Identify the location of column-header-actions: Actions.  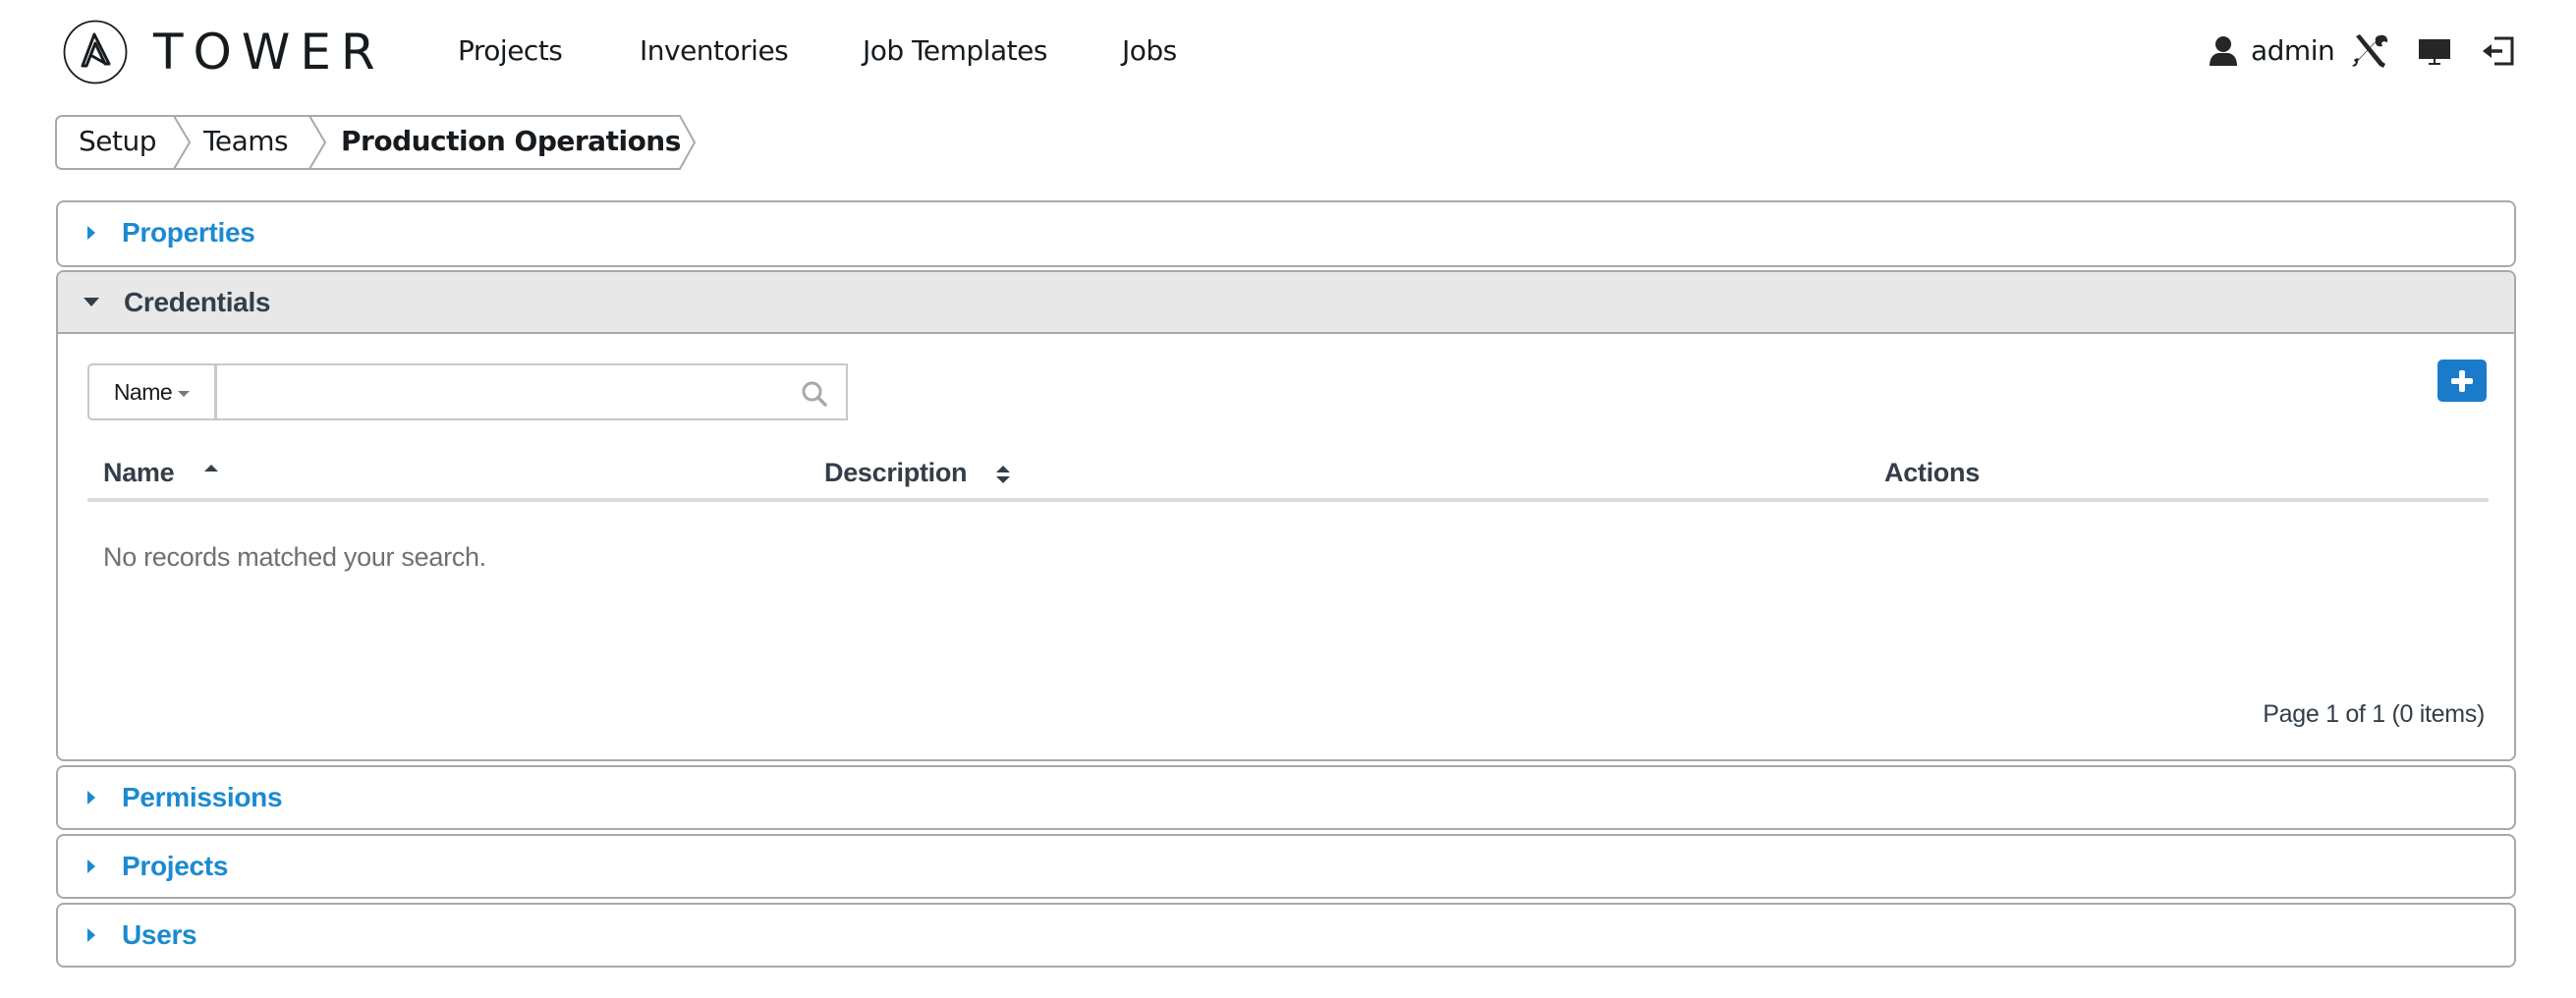
(1932, 472).